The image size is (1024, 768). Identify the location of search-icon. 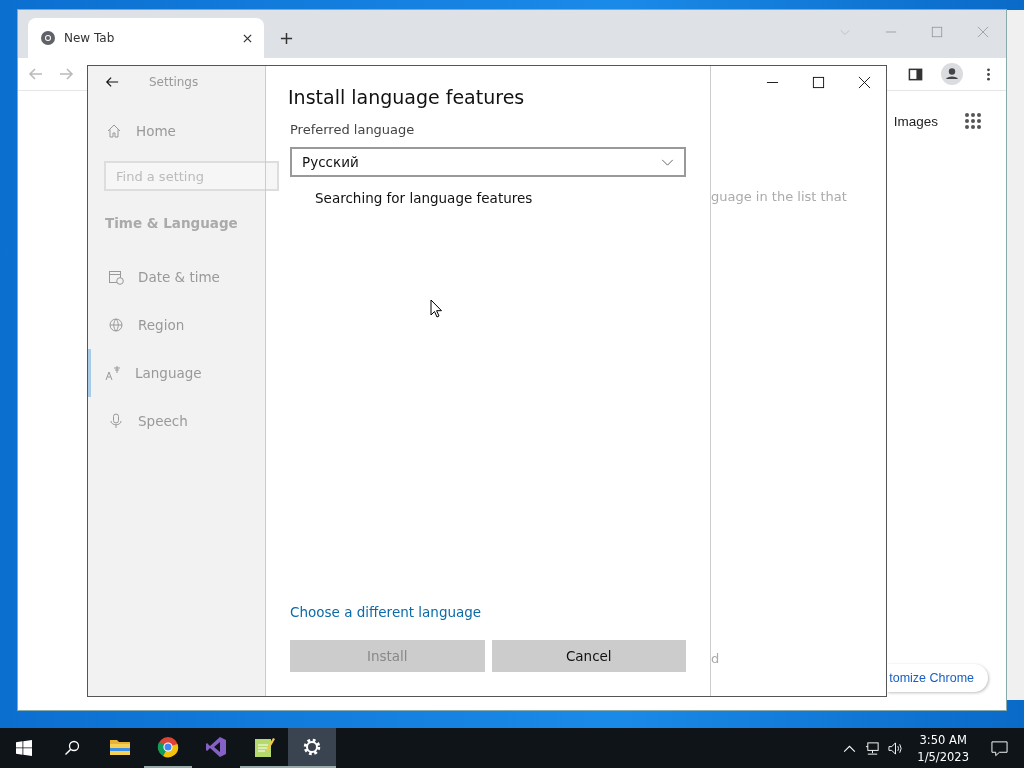
(72, 748).